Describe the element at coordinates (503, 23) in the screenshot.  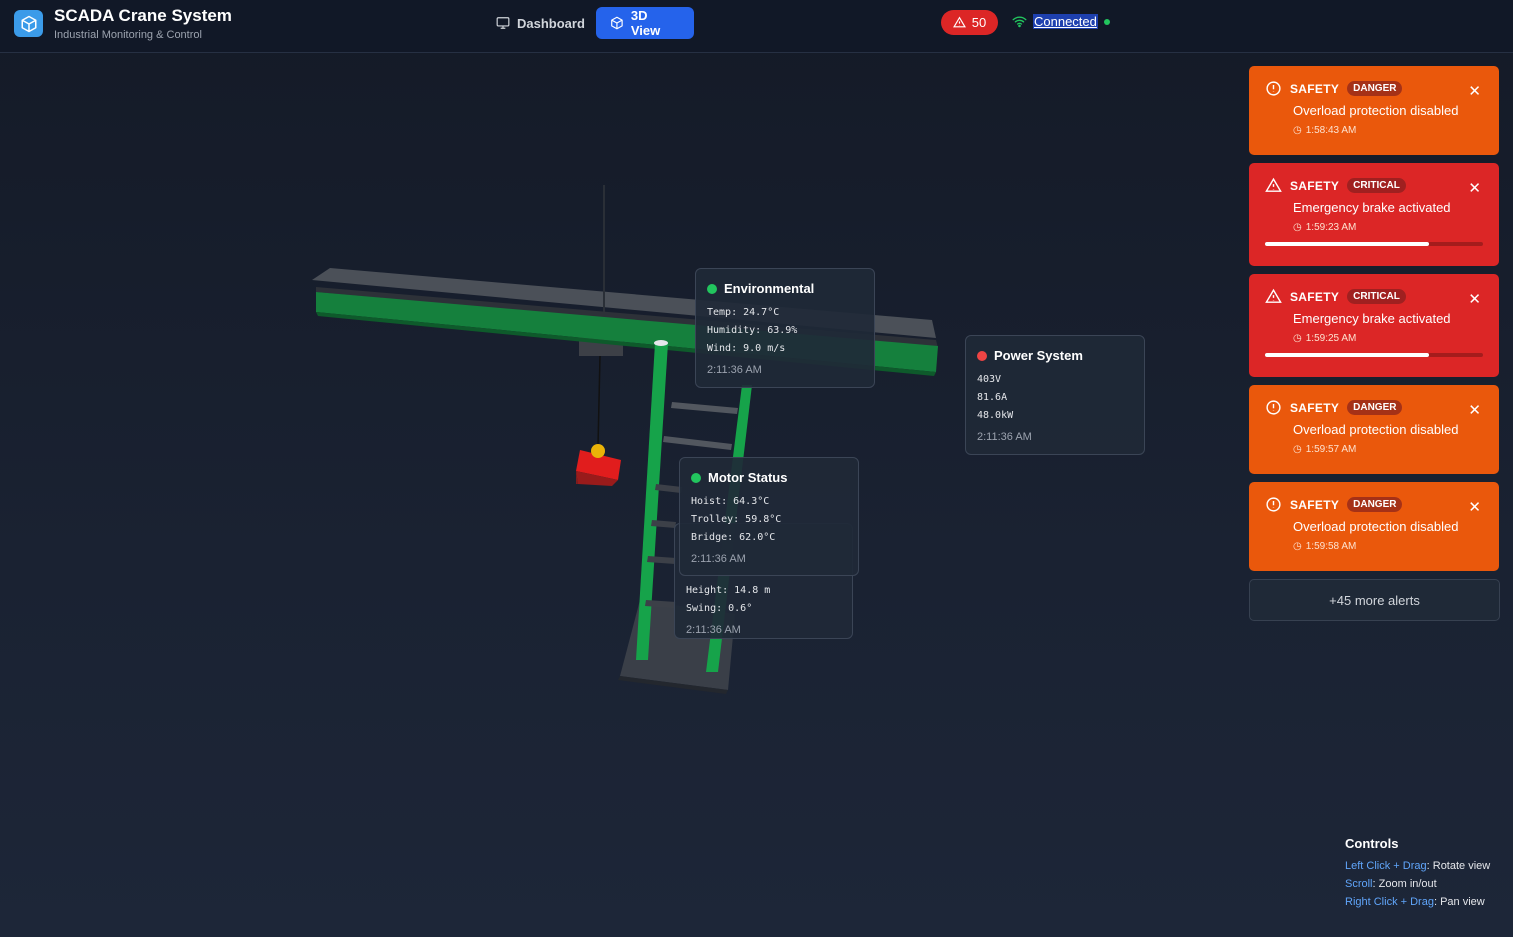
I see `monitor-icon` at that location.